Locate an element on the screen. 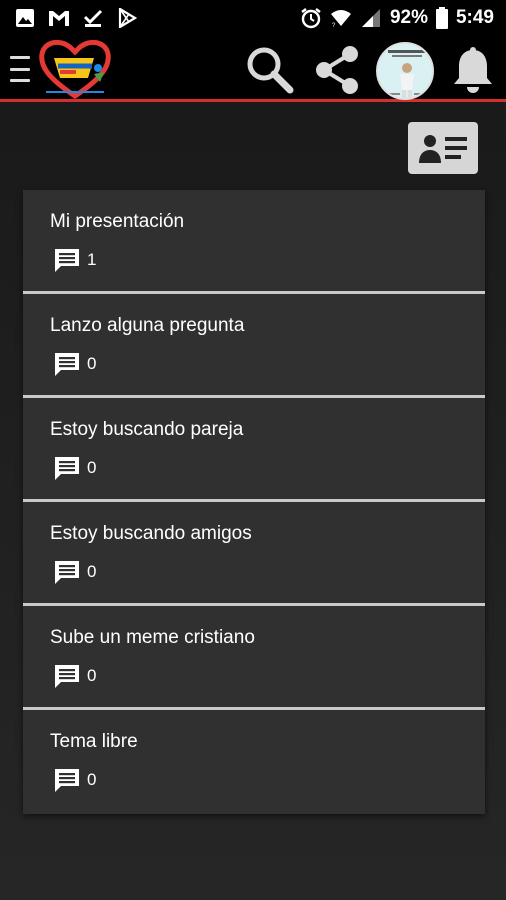 Image resolution: width=506 pixels, height=900 pixels. topic-item: Mi presentación 1 is located at coordinates (254, 242).